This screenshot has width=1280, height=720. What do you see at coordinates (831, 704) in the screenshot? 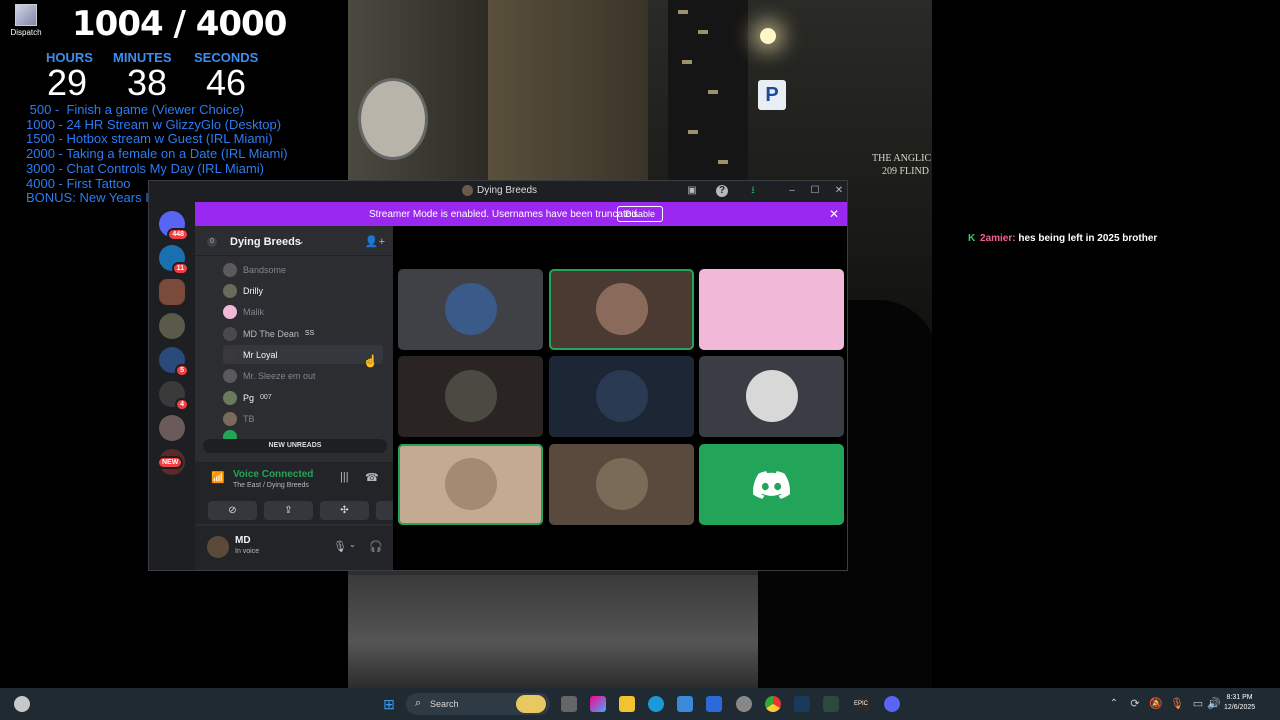
I see `xbox-icon` at bounding box center [831, 704].